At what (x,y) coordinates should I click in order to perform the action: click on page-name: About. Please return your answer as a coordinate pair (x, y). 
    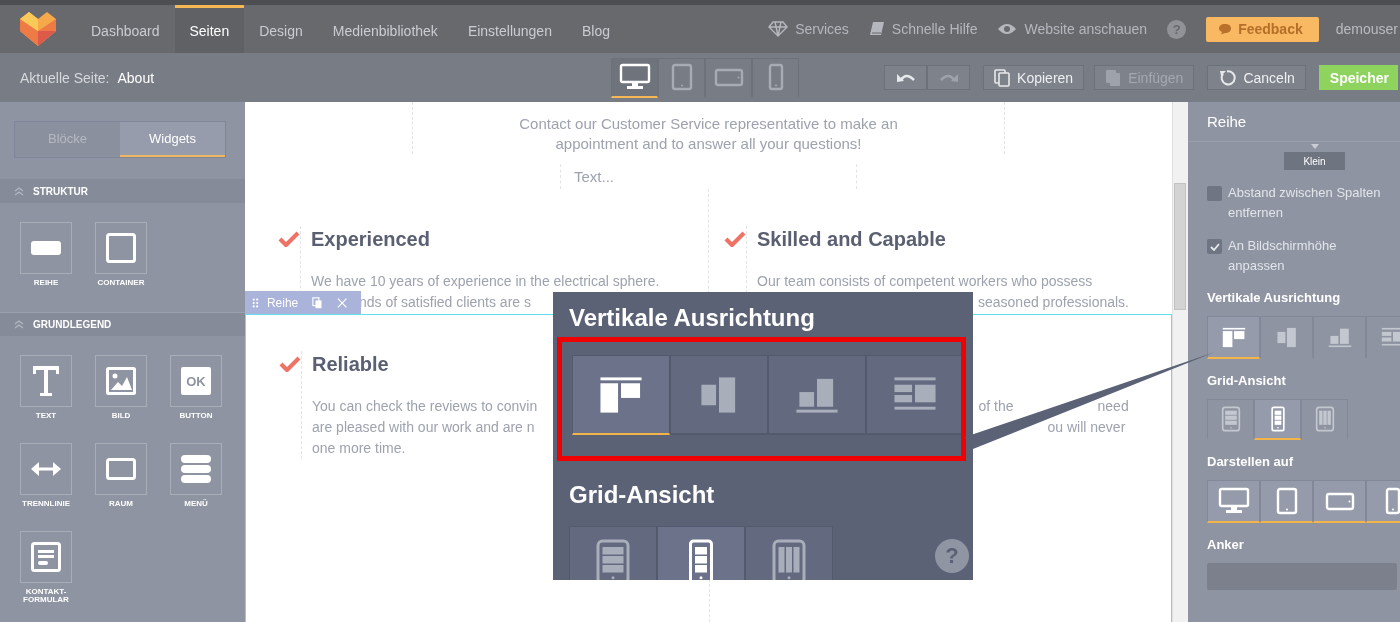
    Looking at the image, I should click on (136, 77).